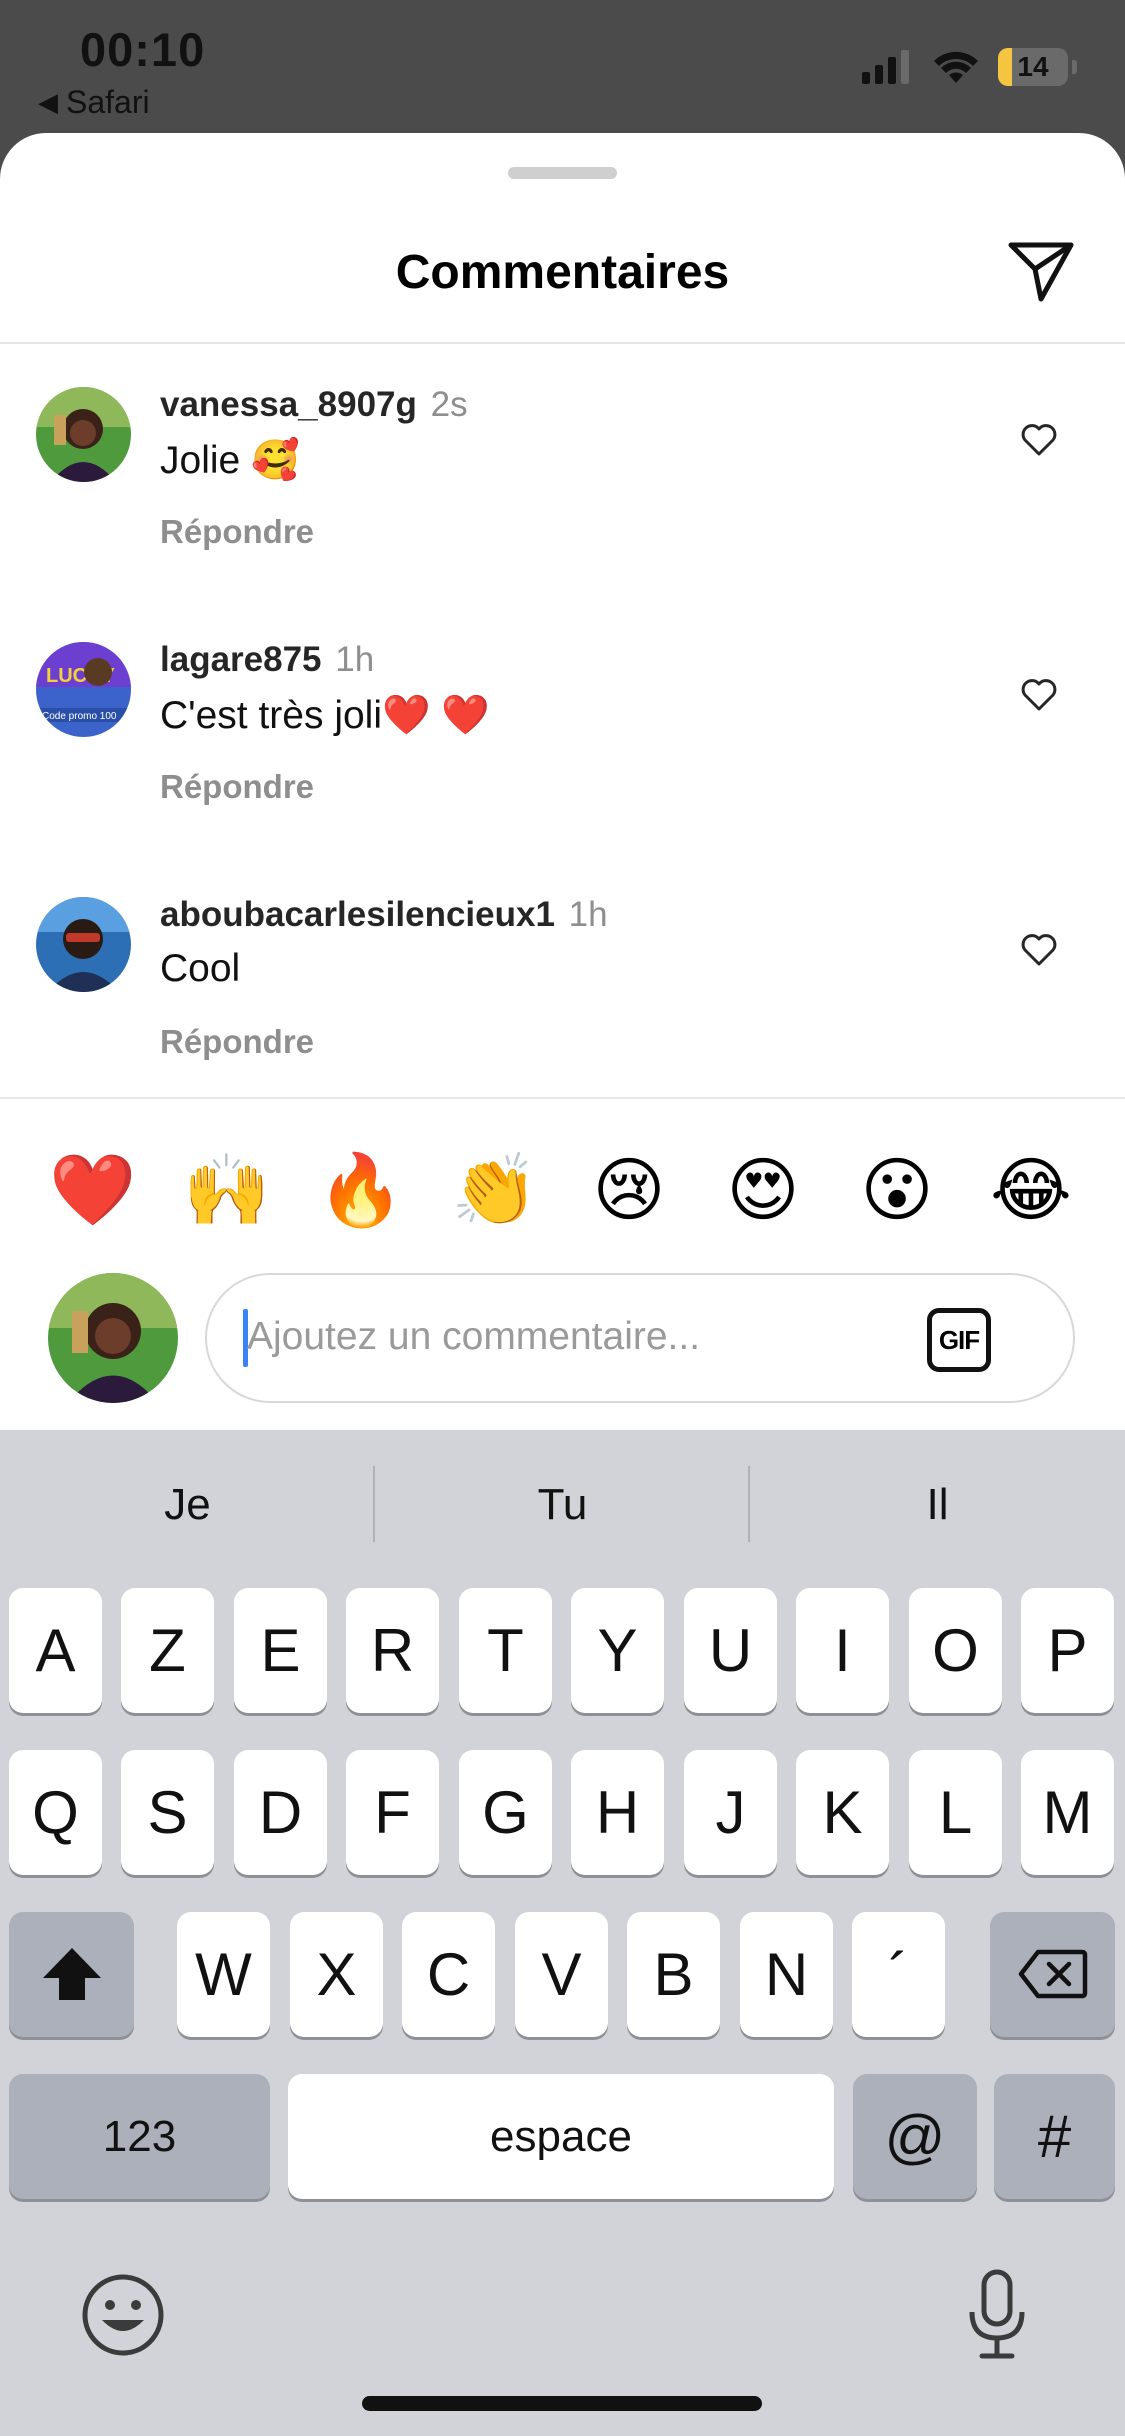 The image size is (1125, 2436). I want to click on status-time: 00:10, so click(143, 49).